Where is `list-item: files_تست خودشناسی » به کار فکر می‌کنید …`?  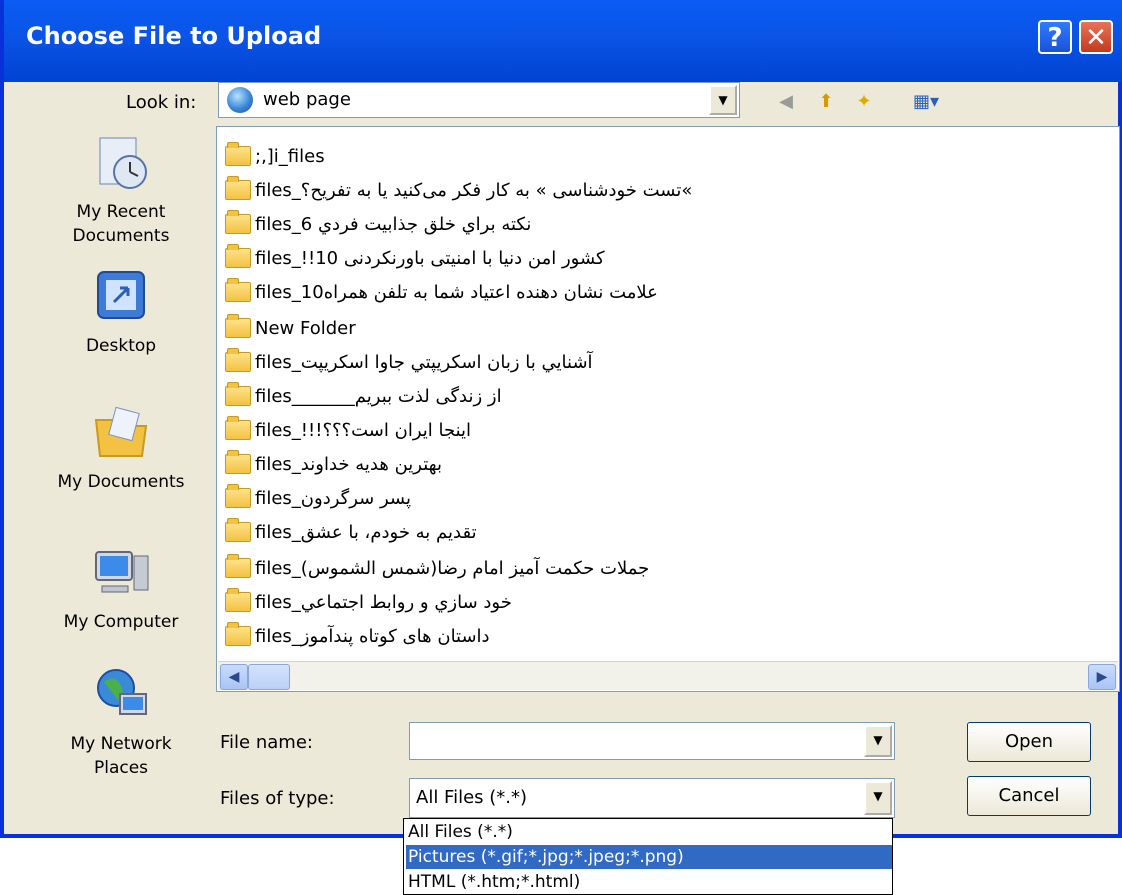
list-item: files_تست خودشناسی » به کار فکر می‌کنید … is located at coordinates (458, 190).